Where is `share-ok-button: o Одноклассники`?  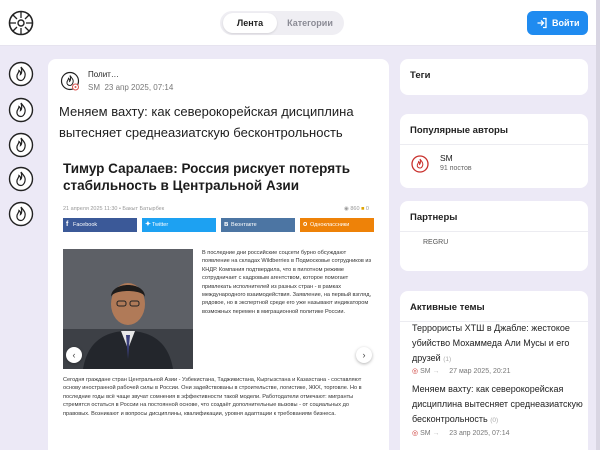
share-ok-button: o Одноклассники is located at coordinates (337, 225).